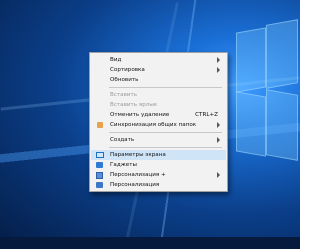 The image size is (320, 249). I want to click on menu-item-label: Обновить, so click(124, 80).